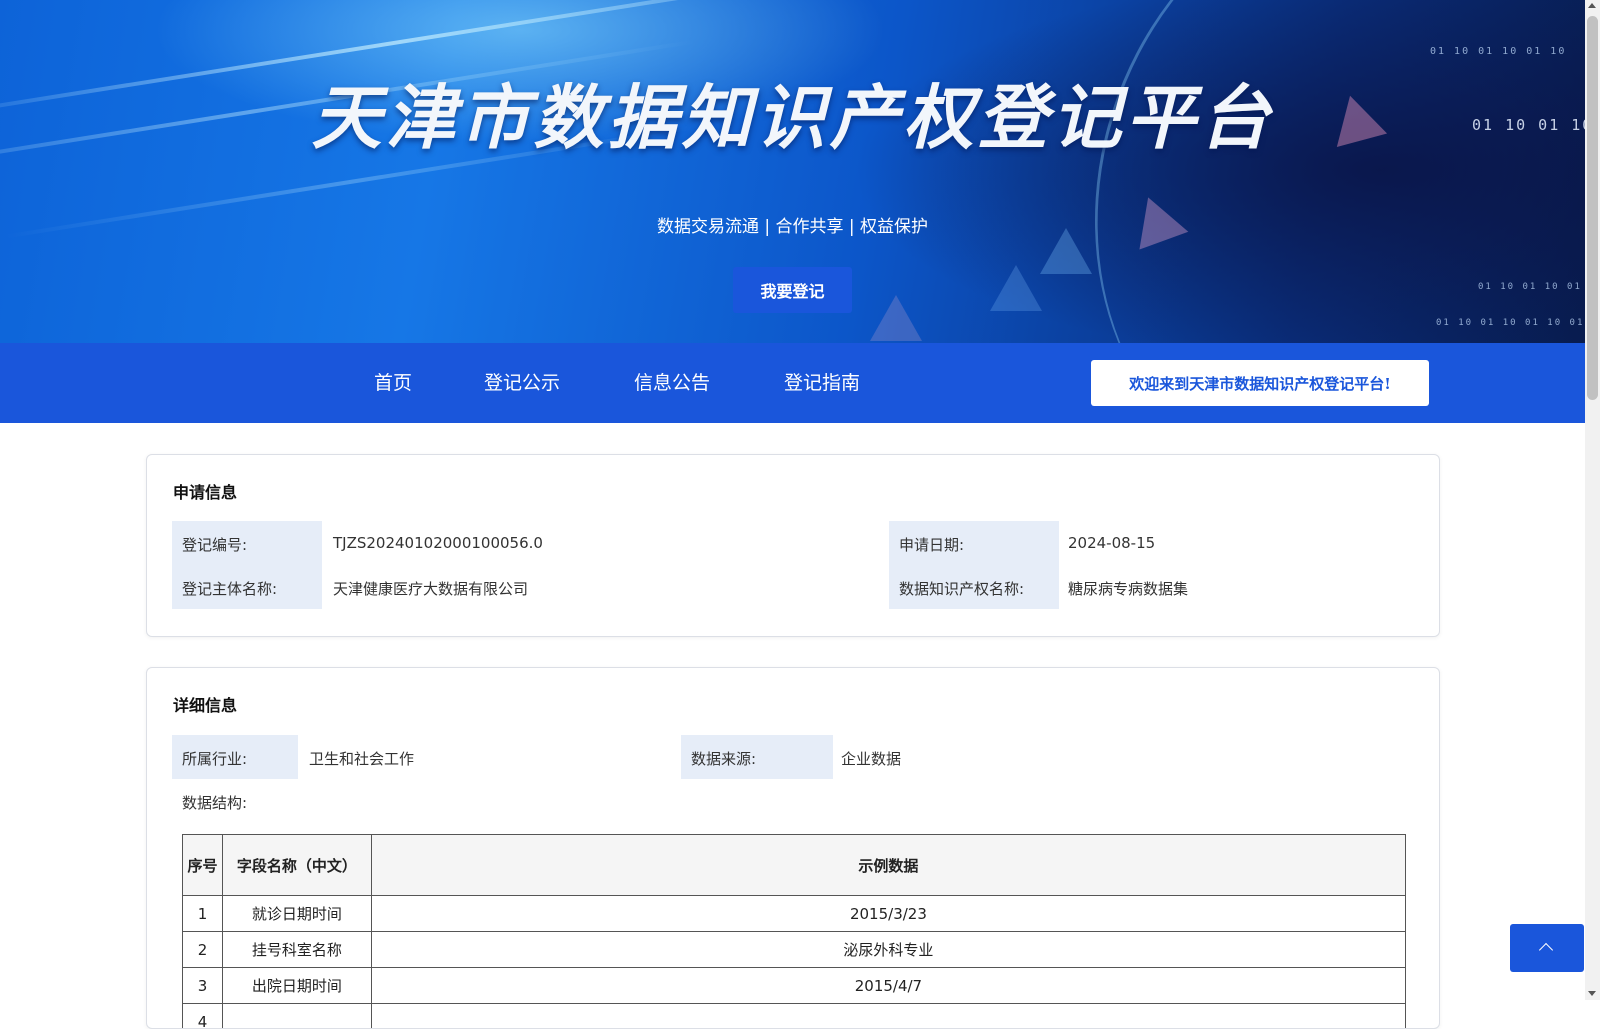 This screenshot has height=1029, width=1600. Describe the element at coordinates (205, 491) in the screenshot. I see `section-title: 申请信息` at that location.